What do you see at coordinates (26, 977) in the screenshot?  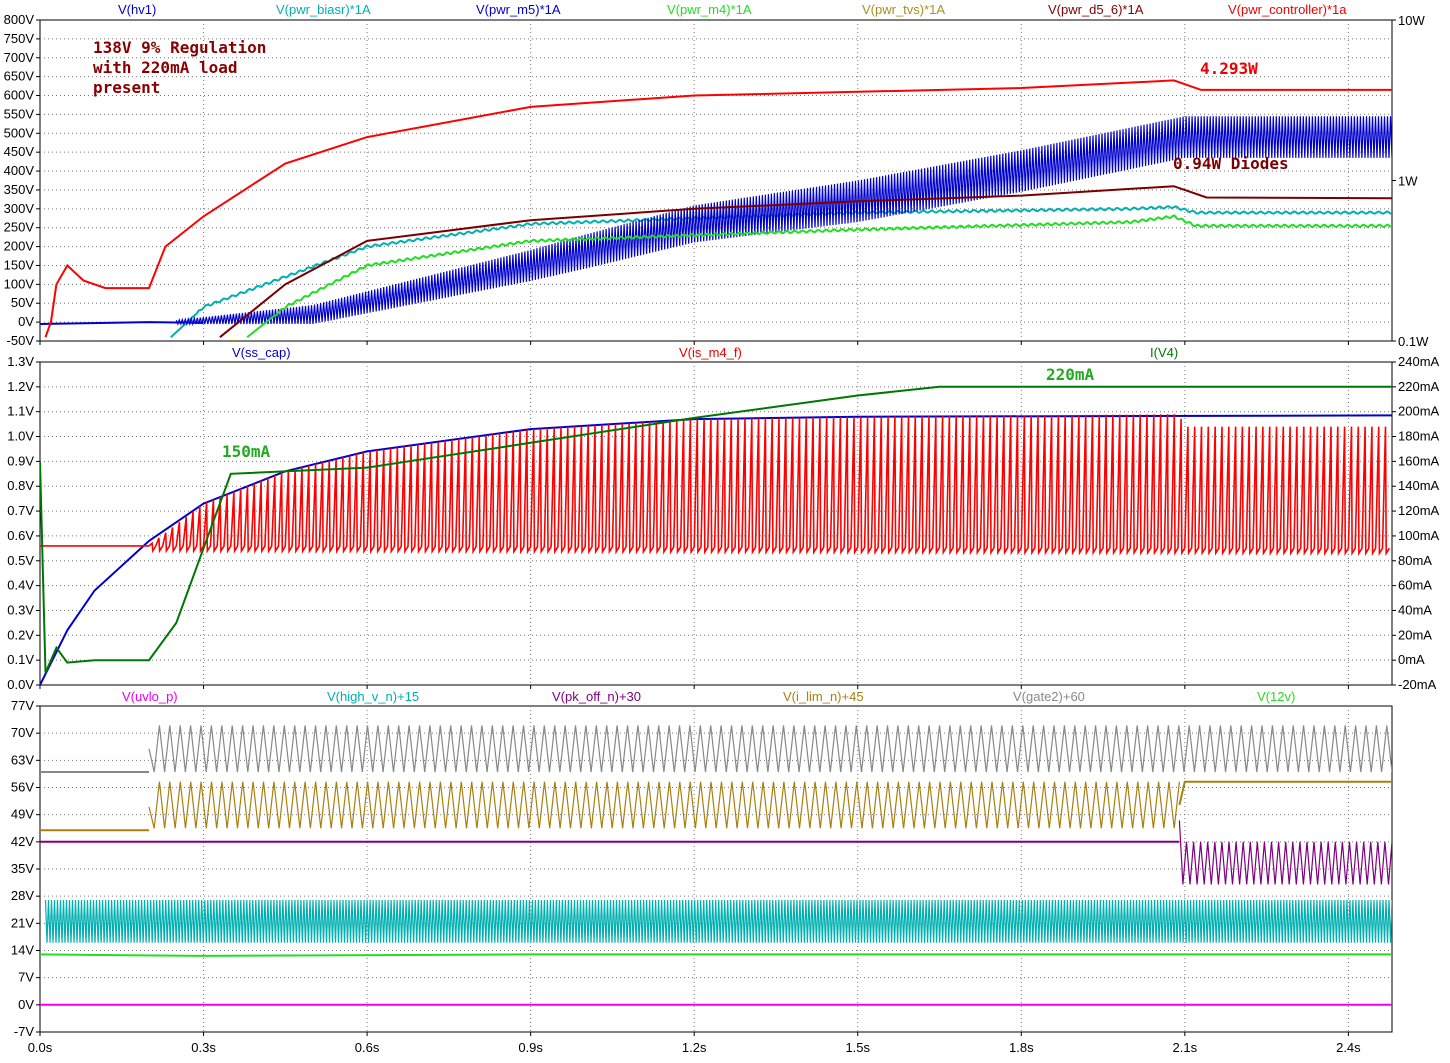 I see `y-tick-label: 7V` at bounding box center [26, 977].